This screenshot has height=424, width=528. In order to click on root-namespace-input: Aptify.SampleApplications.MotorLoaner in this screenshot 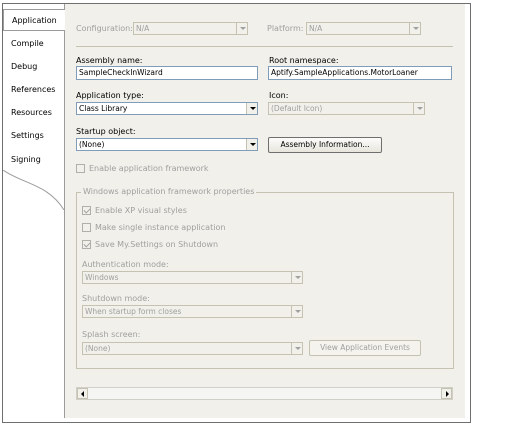, I will do `click(360, 73)`.